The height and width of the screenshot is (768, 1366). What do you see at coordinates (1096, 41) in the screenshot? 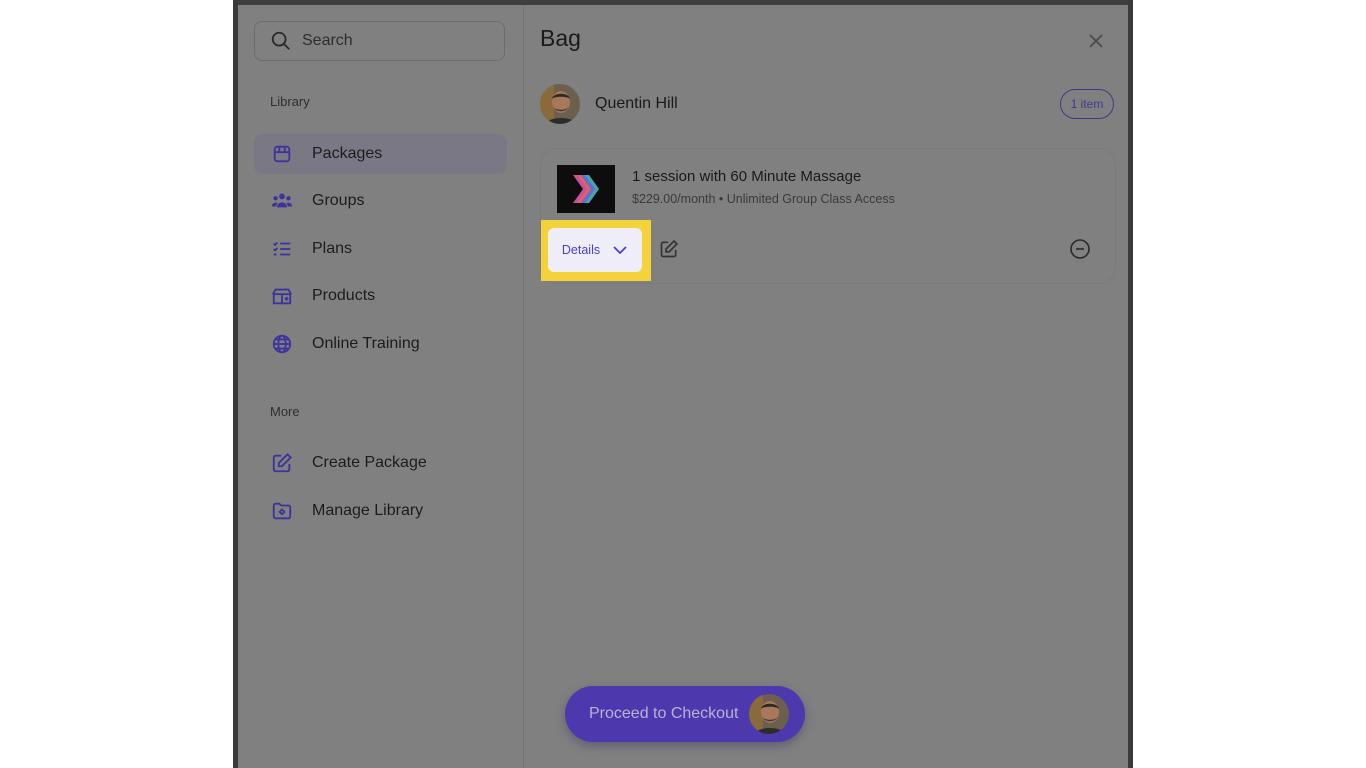
I see `close-icon` at bounding box center [1096, 41].